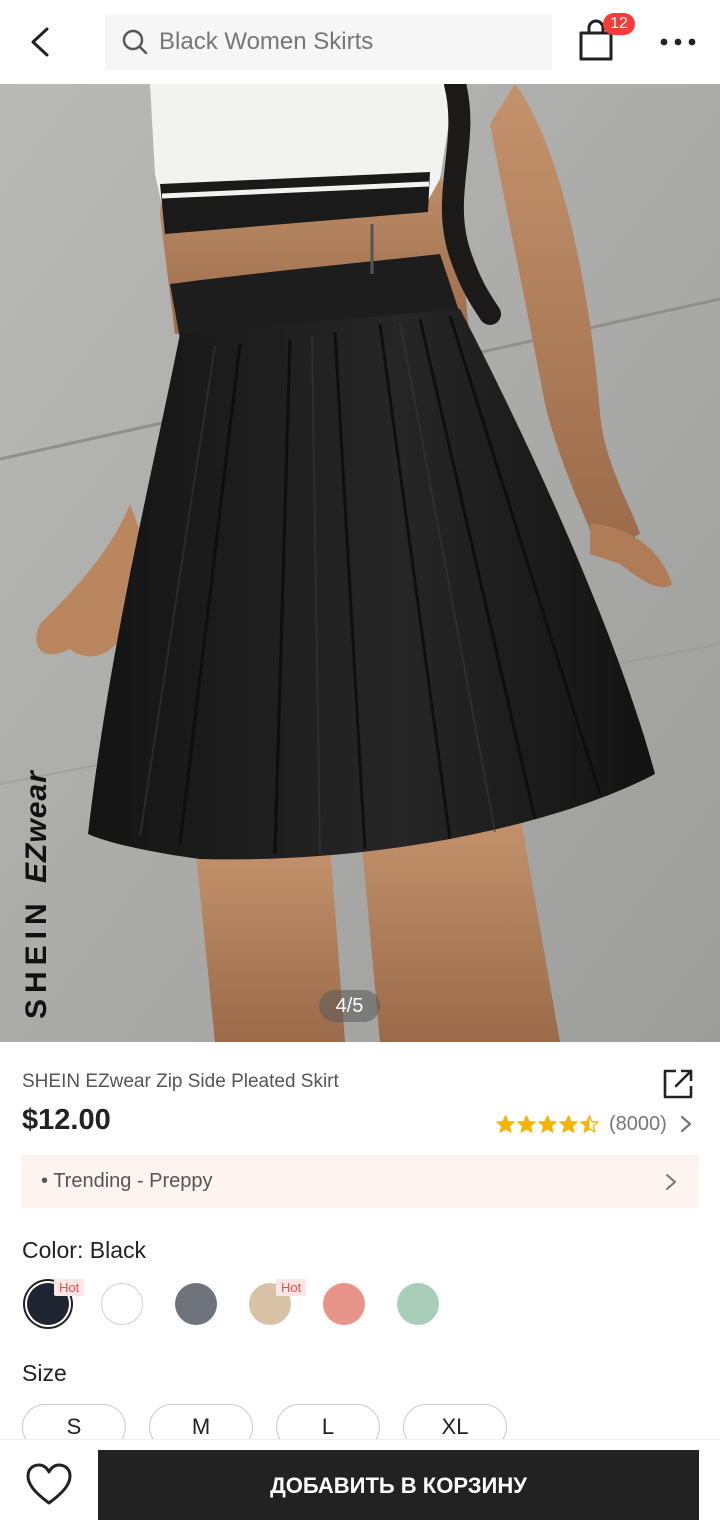  What do you see at coordinates (44, 1373) in the screenshot?
I see `size-label: Size` at bounding box center [44, 1373].